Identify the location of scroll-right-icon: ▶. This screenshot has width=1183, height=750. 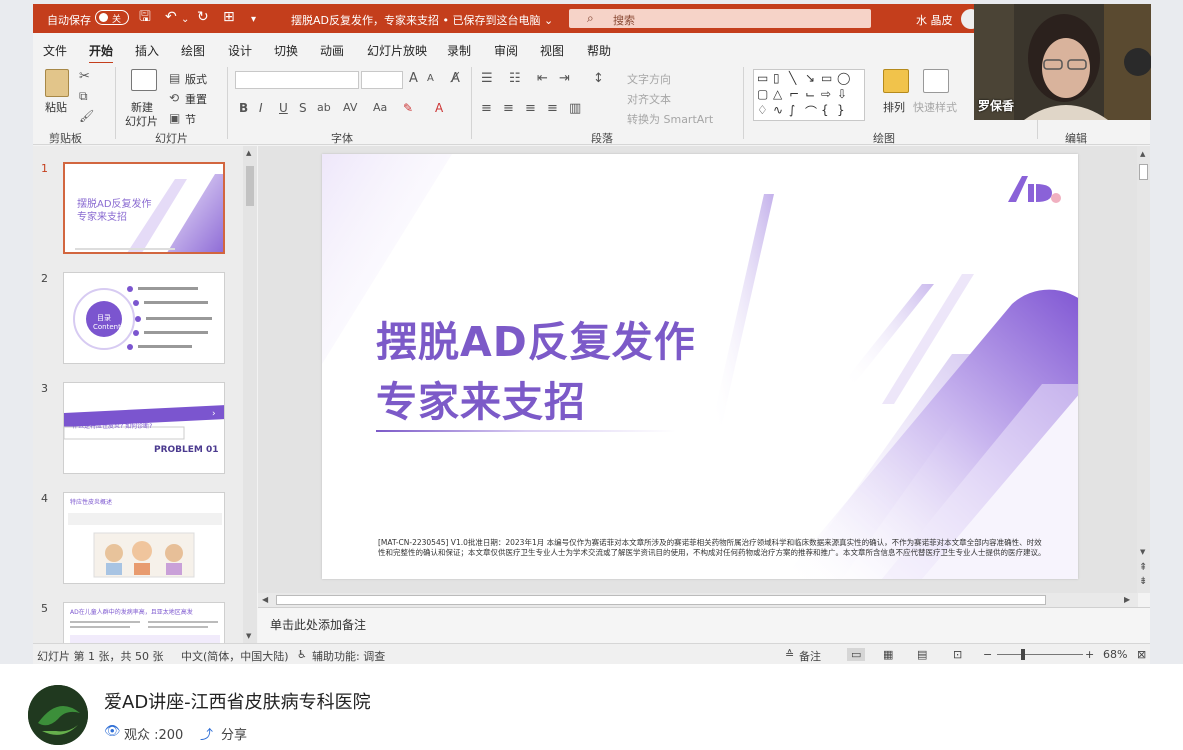
(1127, 599).